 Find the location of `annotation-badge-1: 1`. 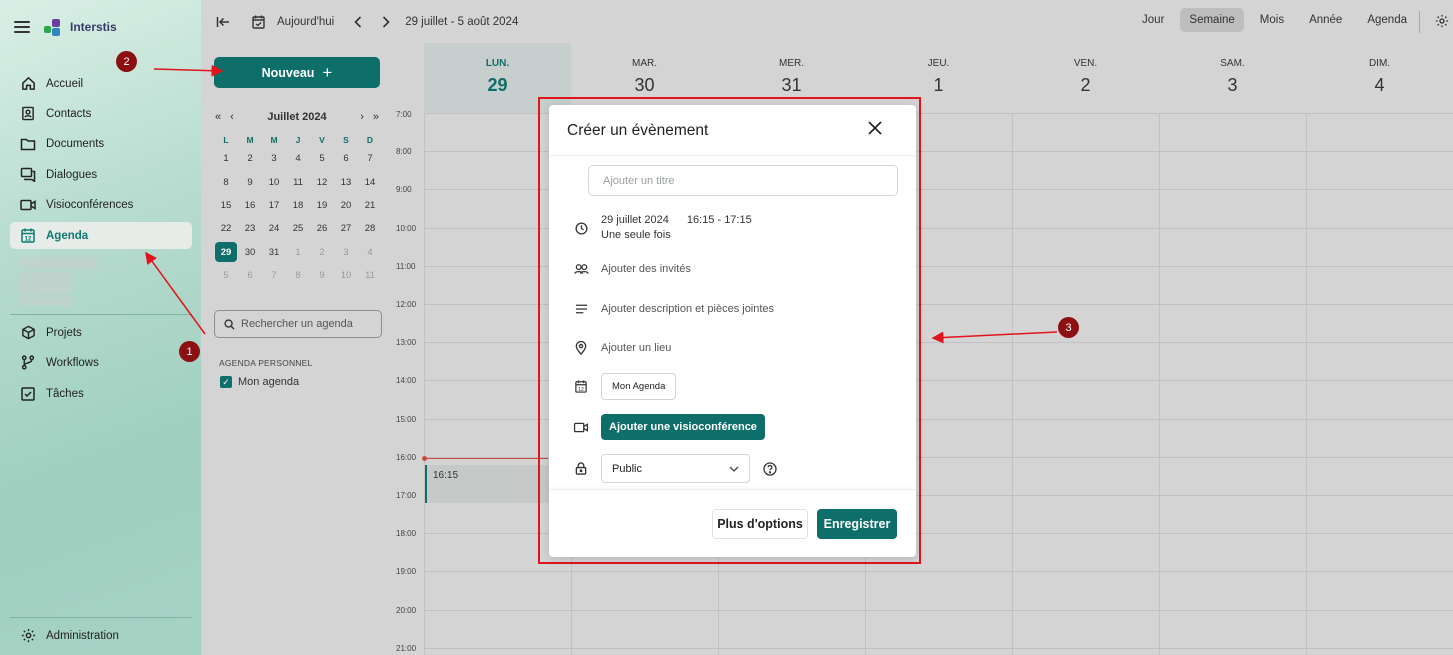

annotation-badge-1: 1 is located at coordinates (189, 351).